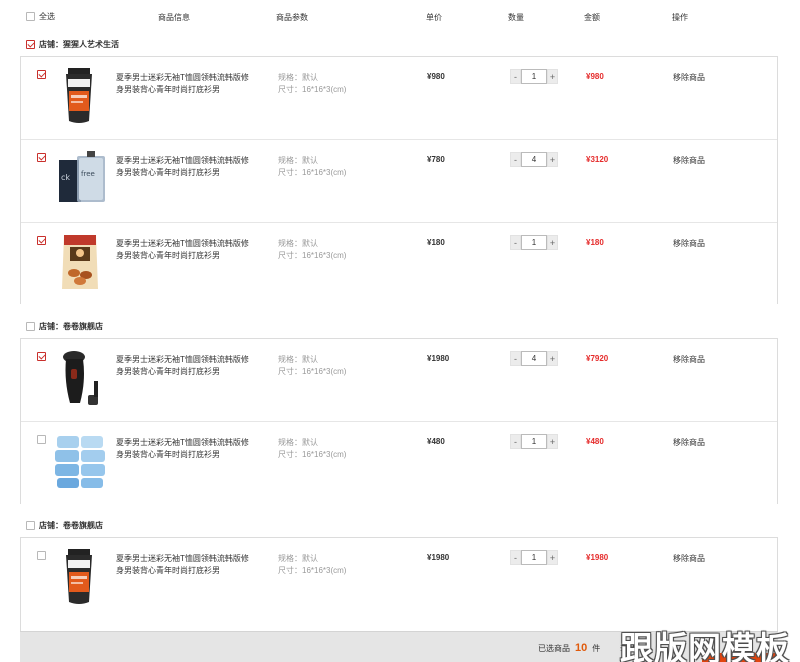 The width and height of the screenshot is (800, 662). What do you see at coordinates (554, 648) in the screenshot?
I see `selected-prefix: 已选商品` at bounding box center [554, 648].